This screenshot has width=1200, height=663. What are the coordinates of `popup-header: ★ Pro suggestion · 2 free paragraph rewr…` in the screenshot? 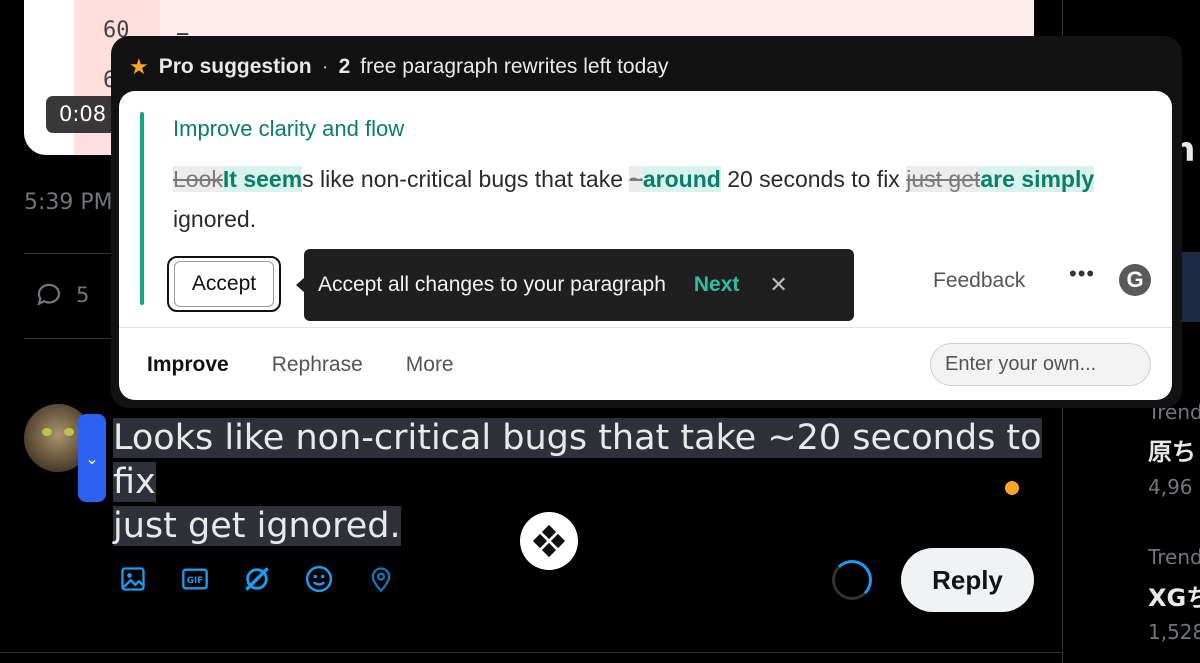 It's located at (398, 67).